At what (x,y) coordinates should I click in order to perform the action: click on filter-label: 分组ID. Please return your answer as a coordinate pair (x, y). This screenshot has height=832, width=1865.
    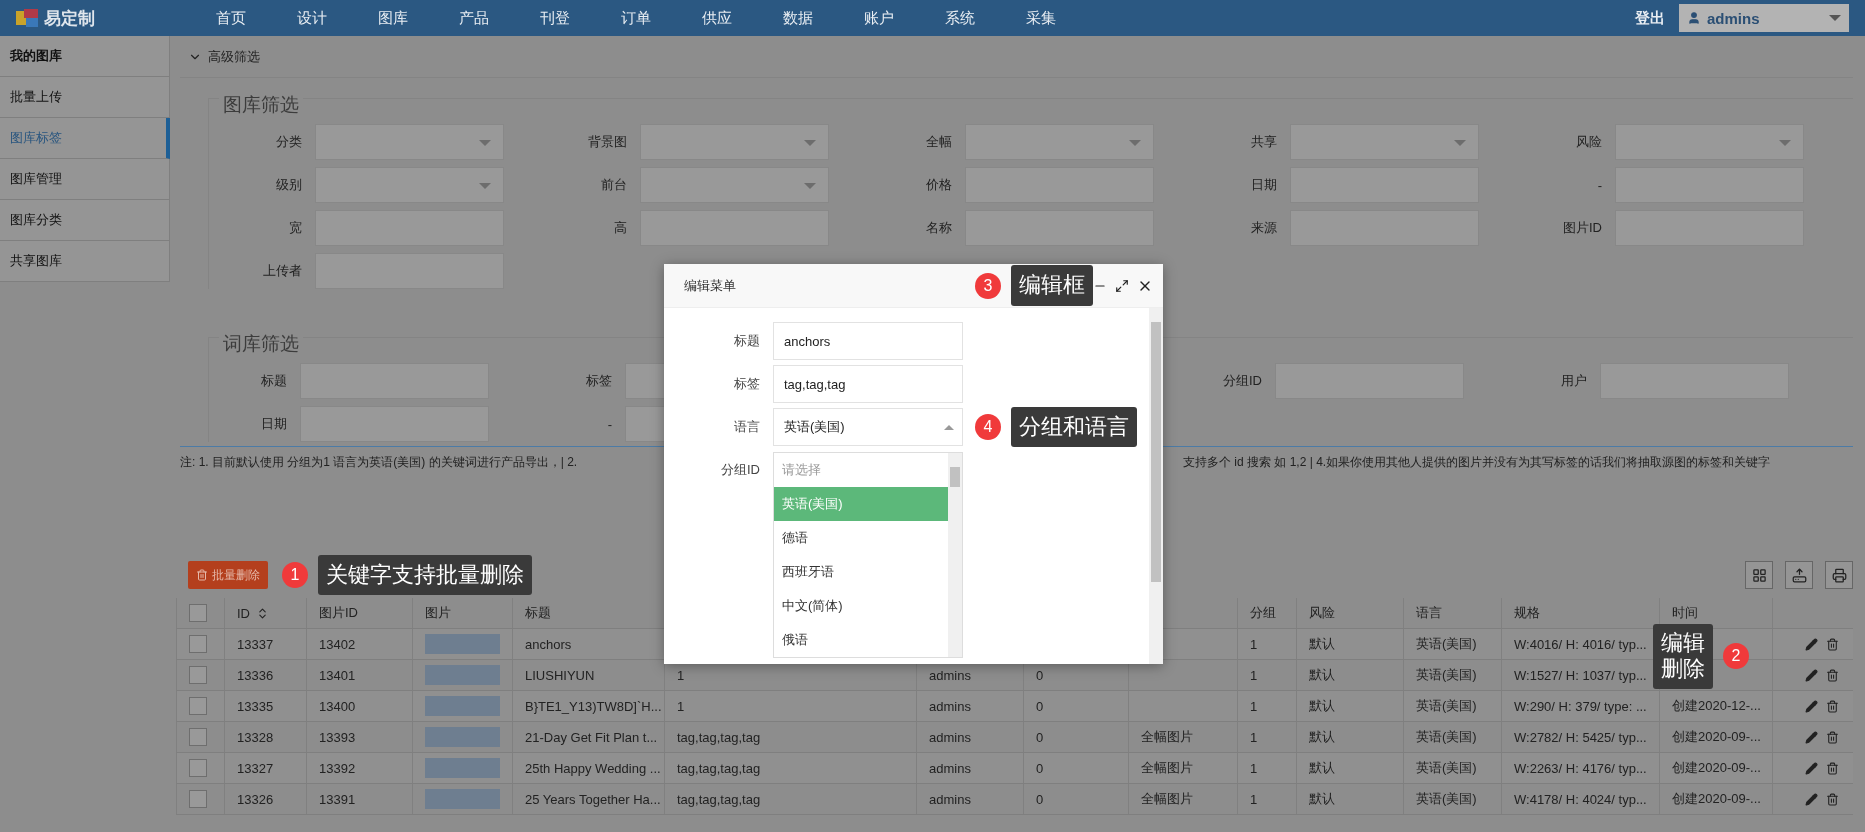
    Looking at the image, I should click on (1242, 381).